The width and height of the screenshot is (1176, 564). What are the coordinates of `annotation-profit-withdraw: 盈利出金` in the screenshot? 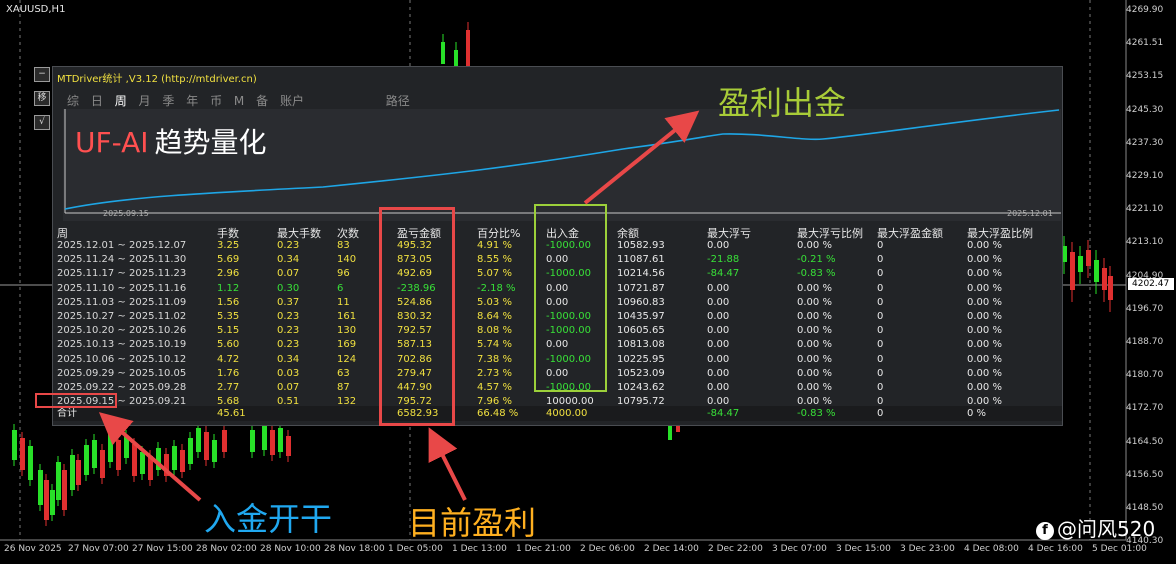 It's located at (782, 103).